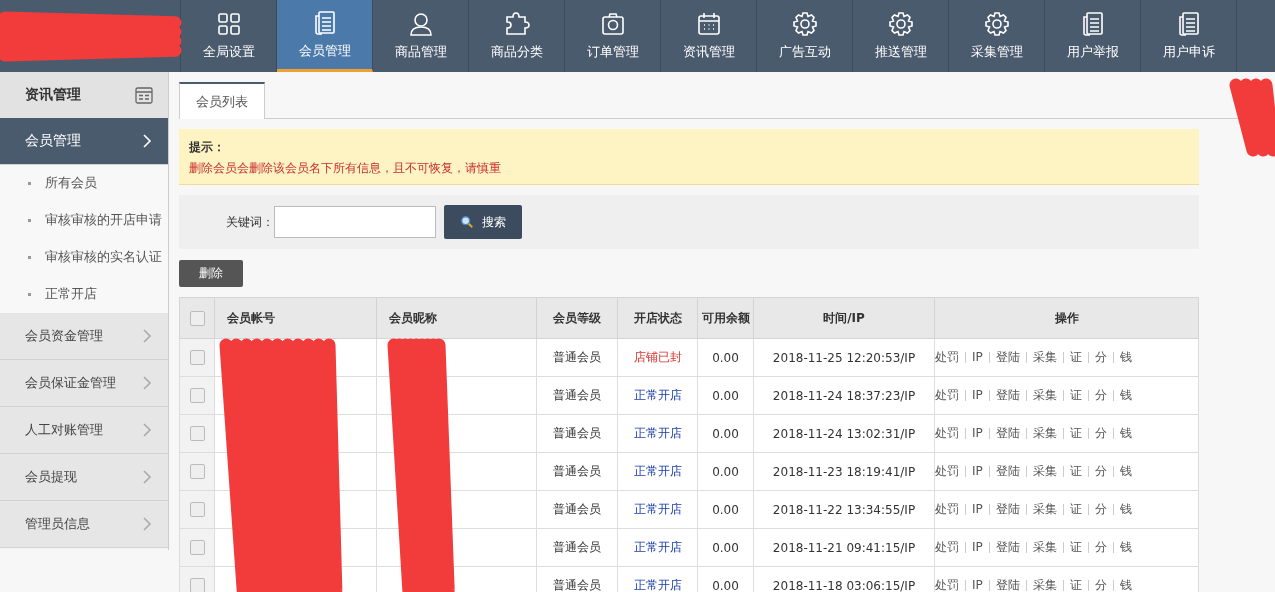 This screenshot has width=1275, height=592. What do you see at coordinates (1093, 36) in the screenshot?
I see `nav-tab: 用户举报` at bounding box center [1093, 36].